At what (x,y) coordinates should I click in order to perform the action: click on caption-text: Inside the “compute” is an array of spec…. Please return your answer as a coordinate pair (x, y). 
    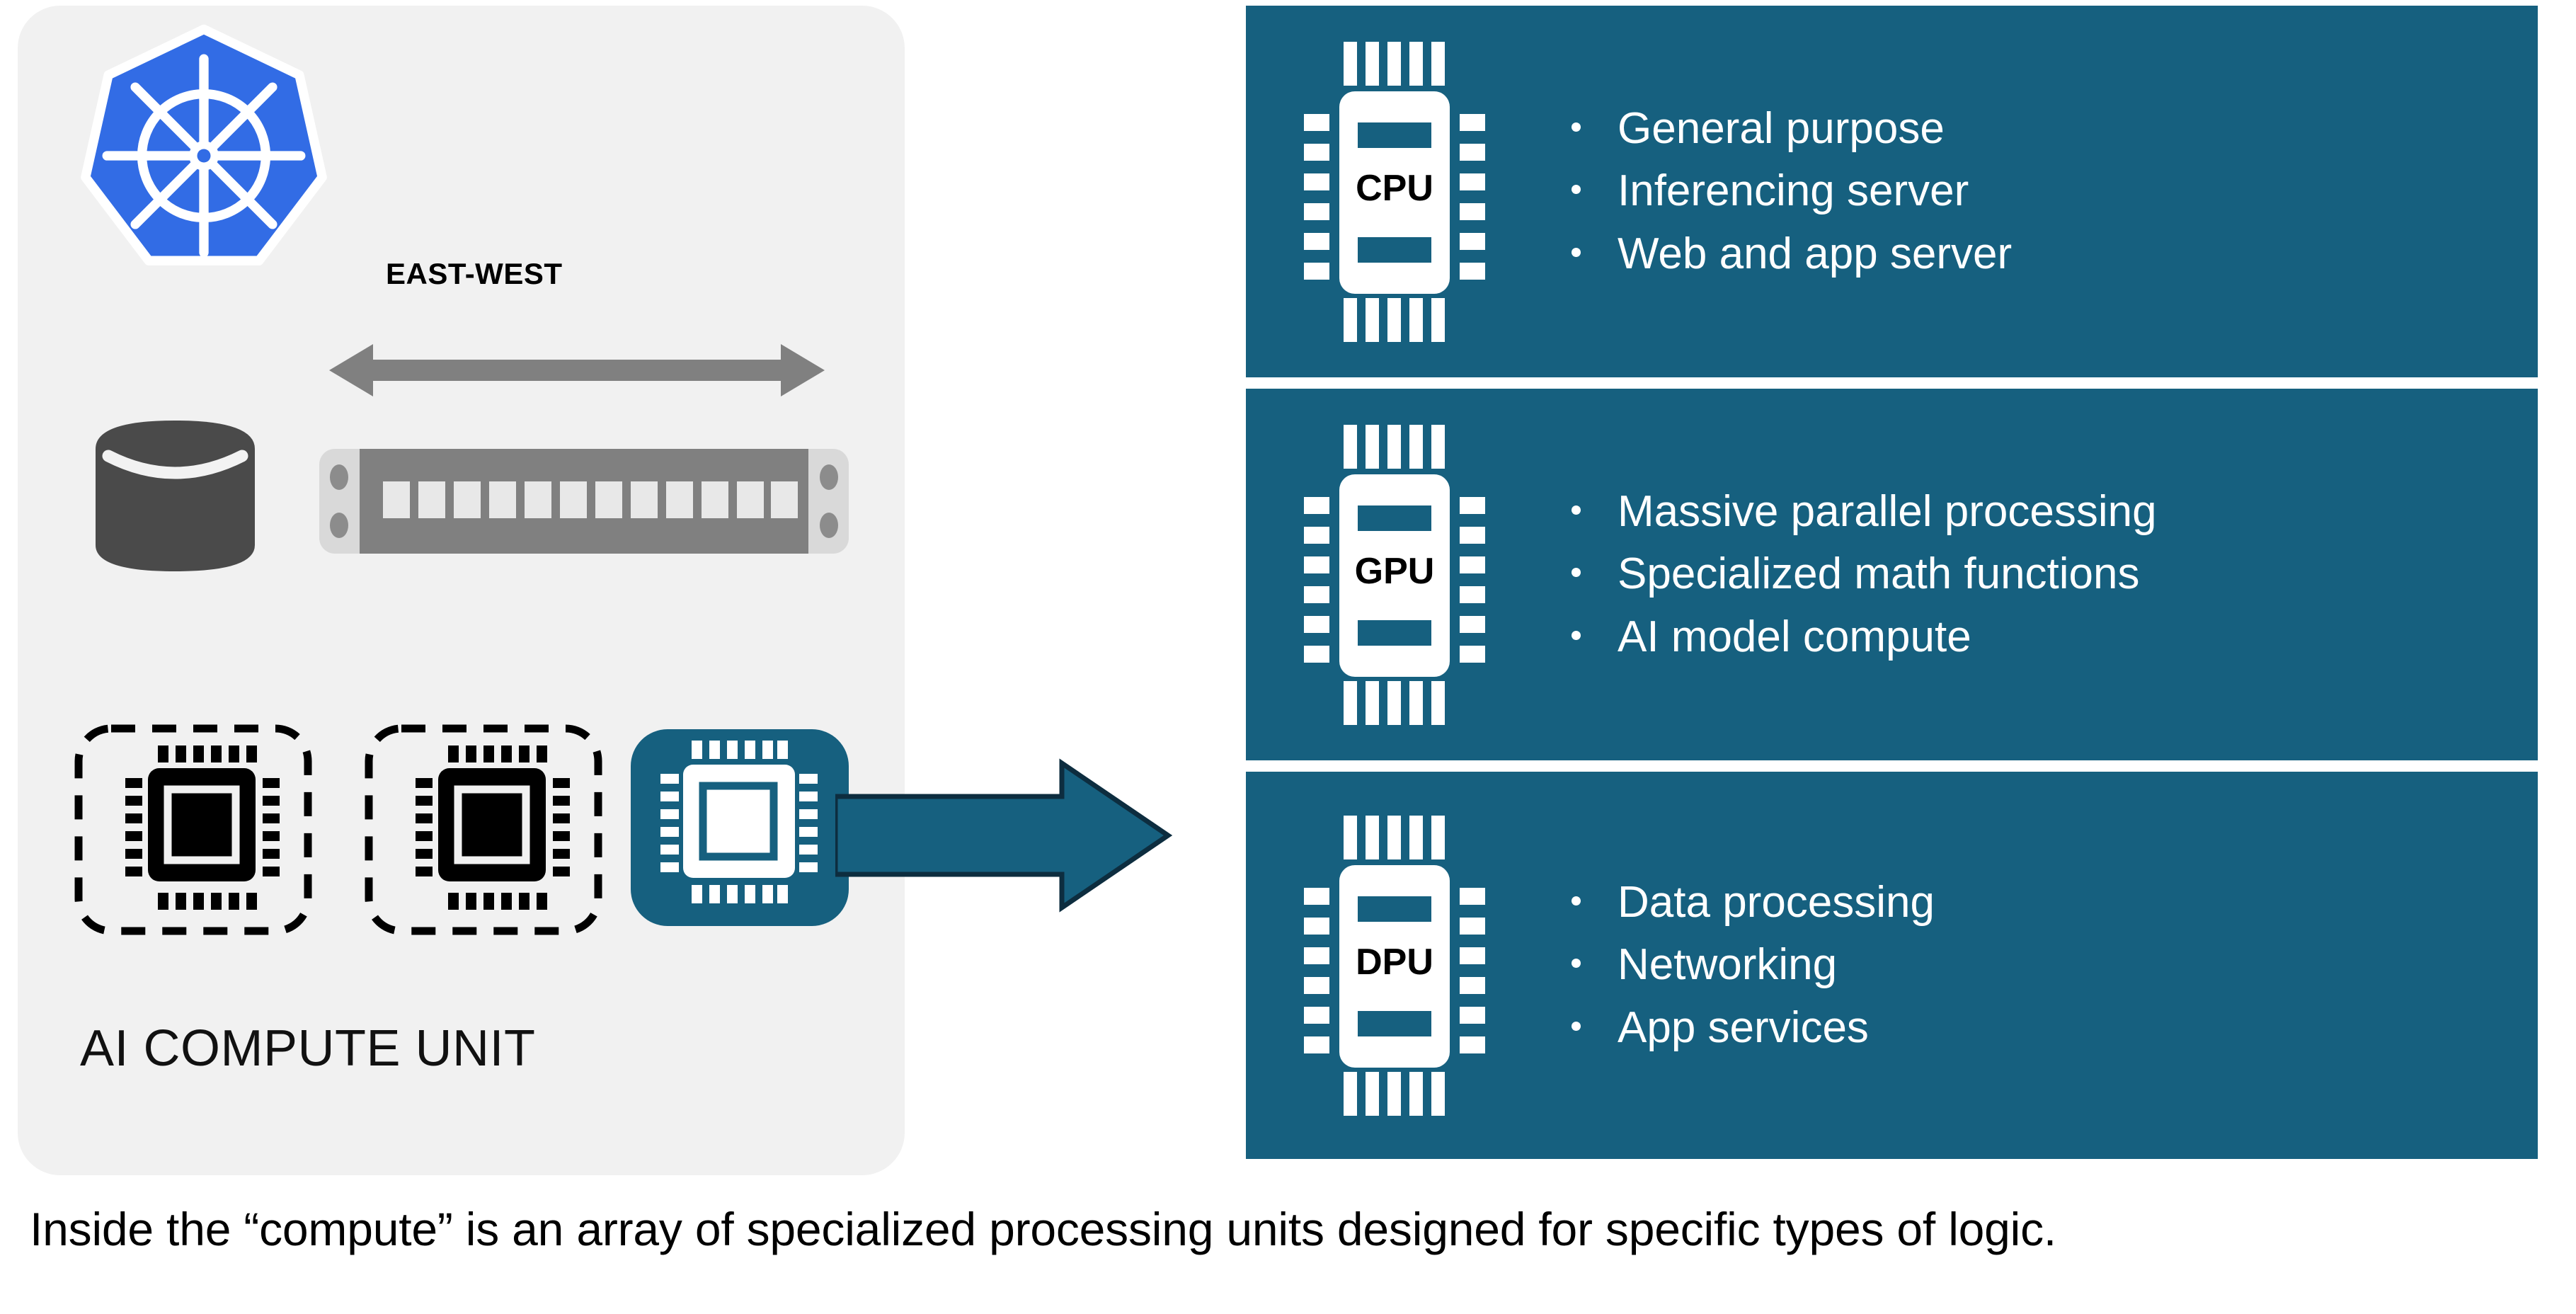
    Looking at the image, I should click on (1043, 1229).